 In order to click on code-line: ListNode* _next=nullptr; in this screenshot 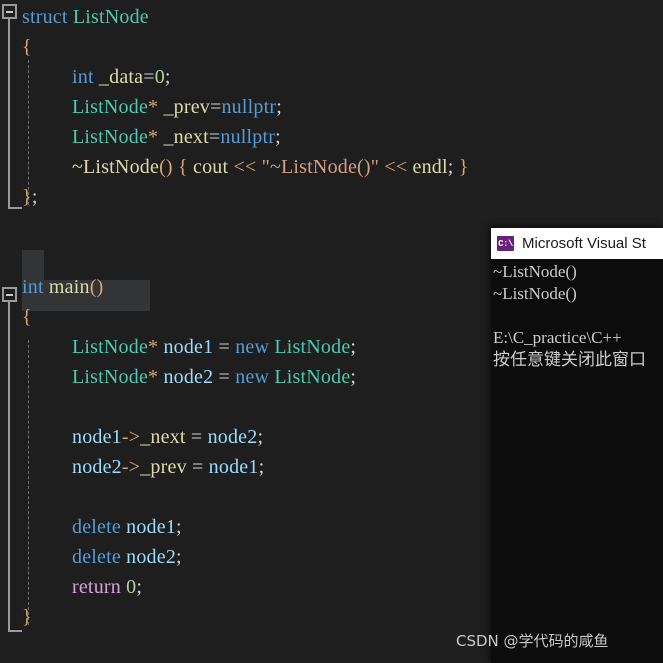, I will do `click(176, 137)`.